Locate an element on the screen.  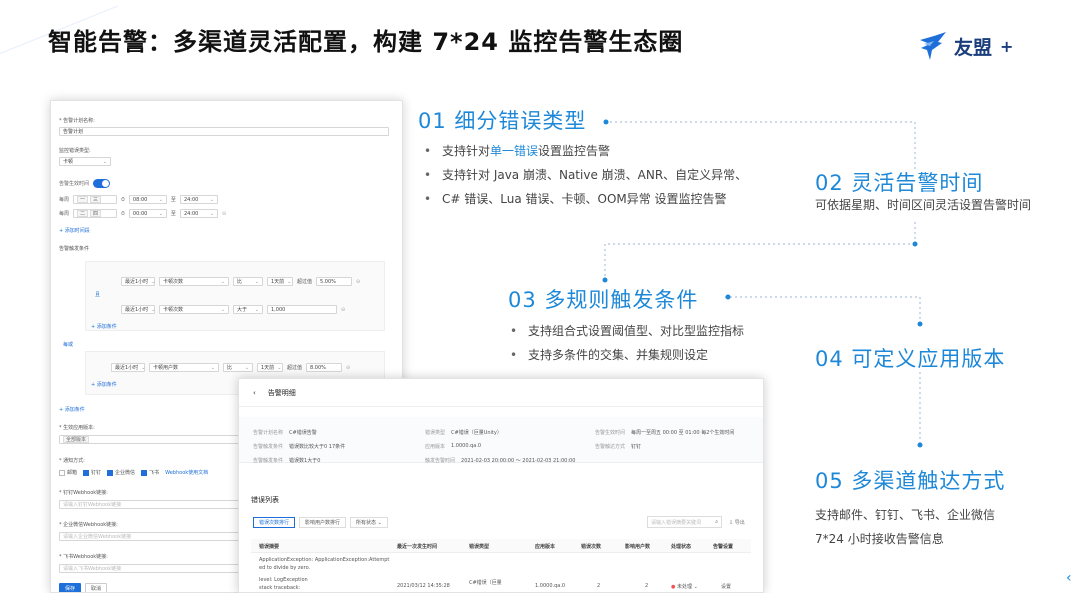
wecom-label: * 企业微信Webhook链接: is located at coordinates (88, 525).